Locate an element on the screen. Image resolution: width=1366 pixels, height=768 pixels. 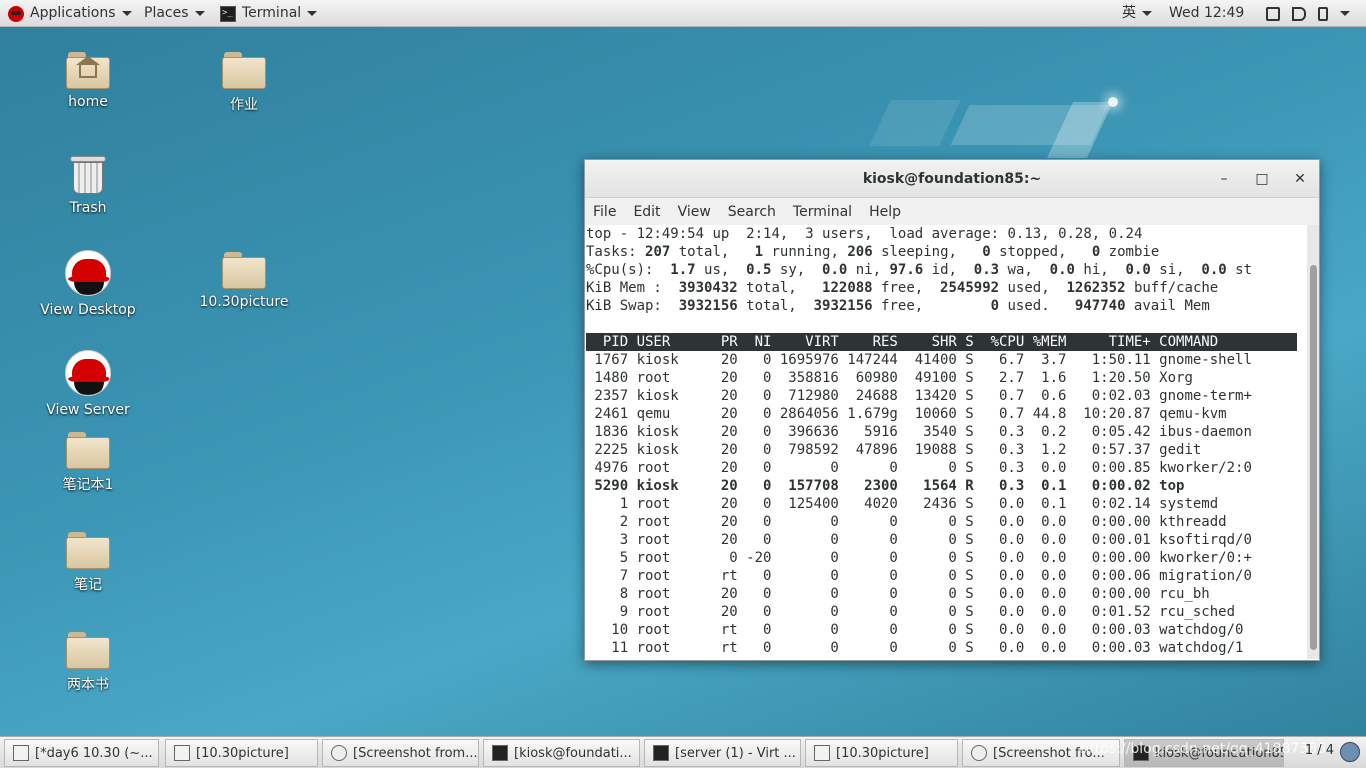
desktop-icon-home: home is located at coordinates (88, 81).